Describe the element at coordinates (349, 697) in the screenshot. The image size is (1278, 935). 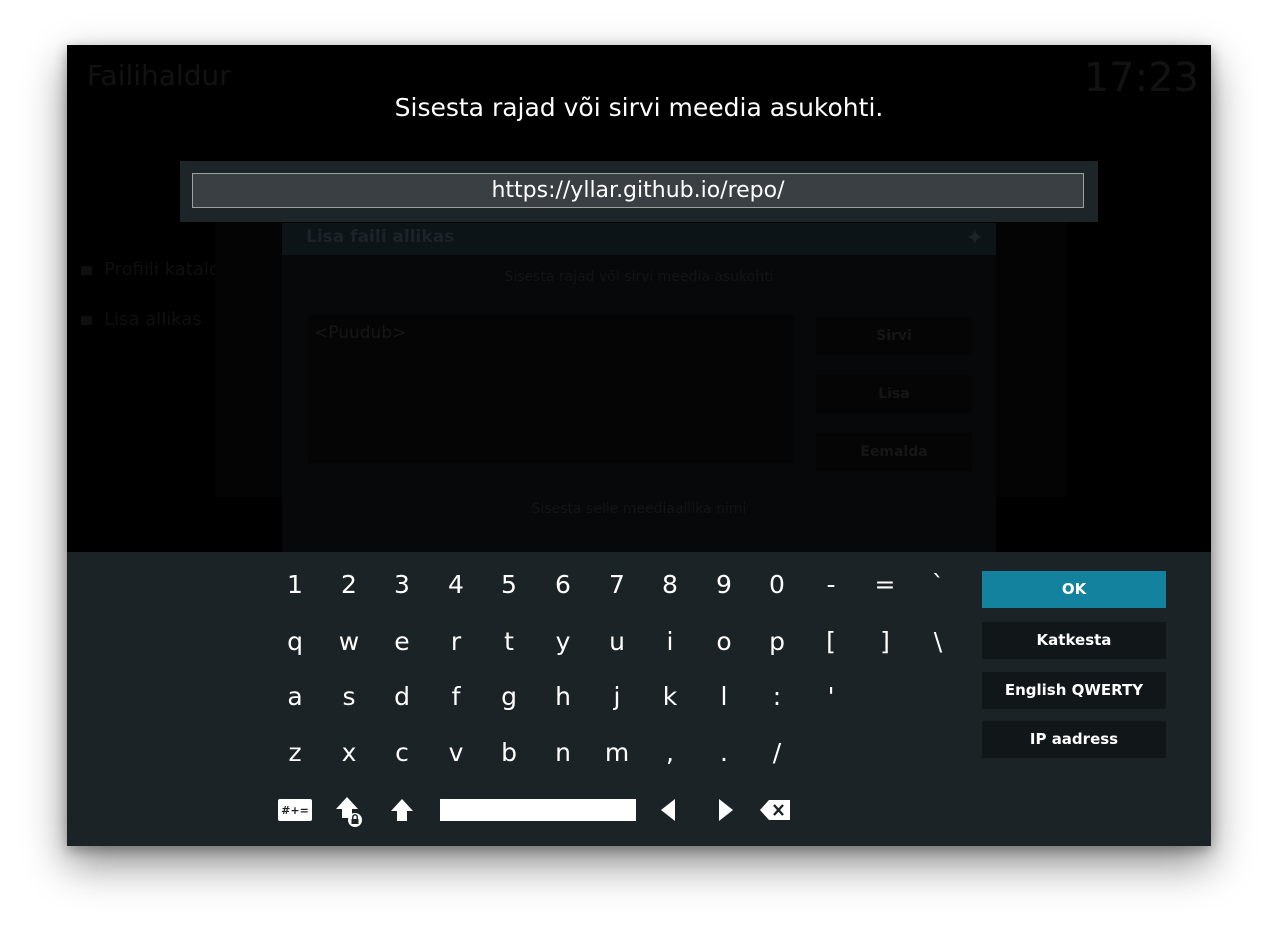
I see `key-row3-1: s` at that location.